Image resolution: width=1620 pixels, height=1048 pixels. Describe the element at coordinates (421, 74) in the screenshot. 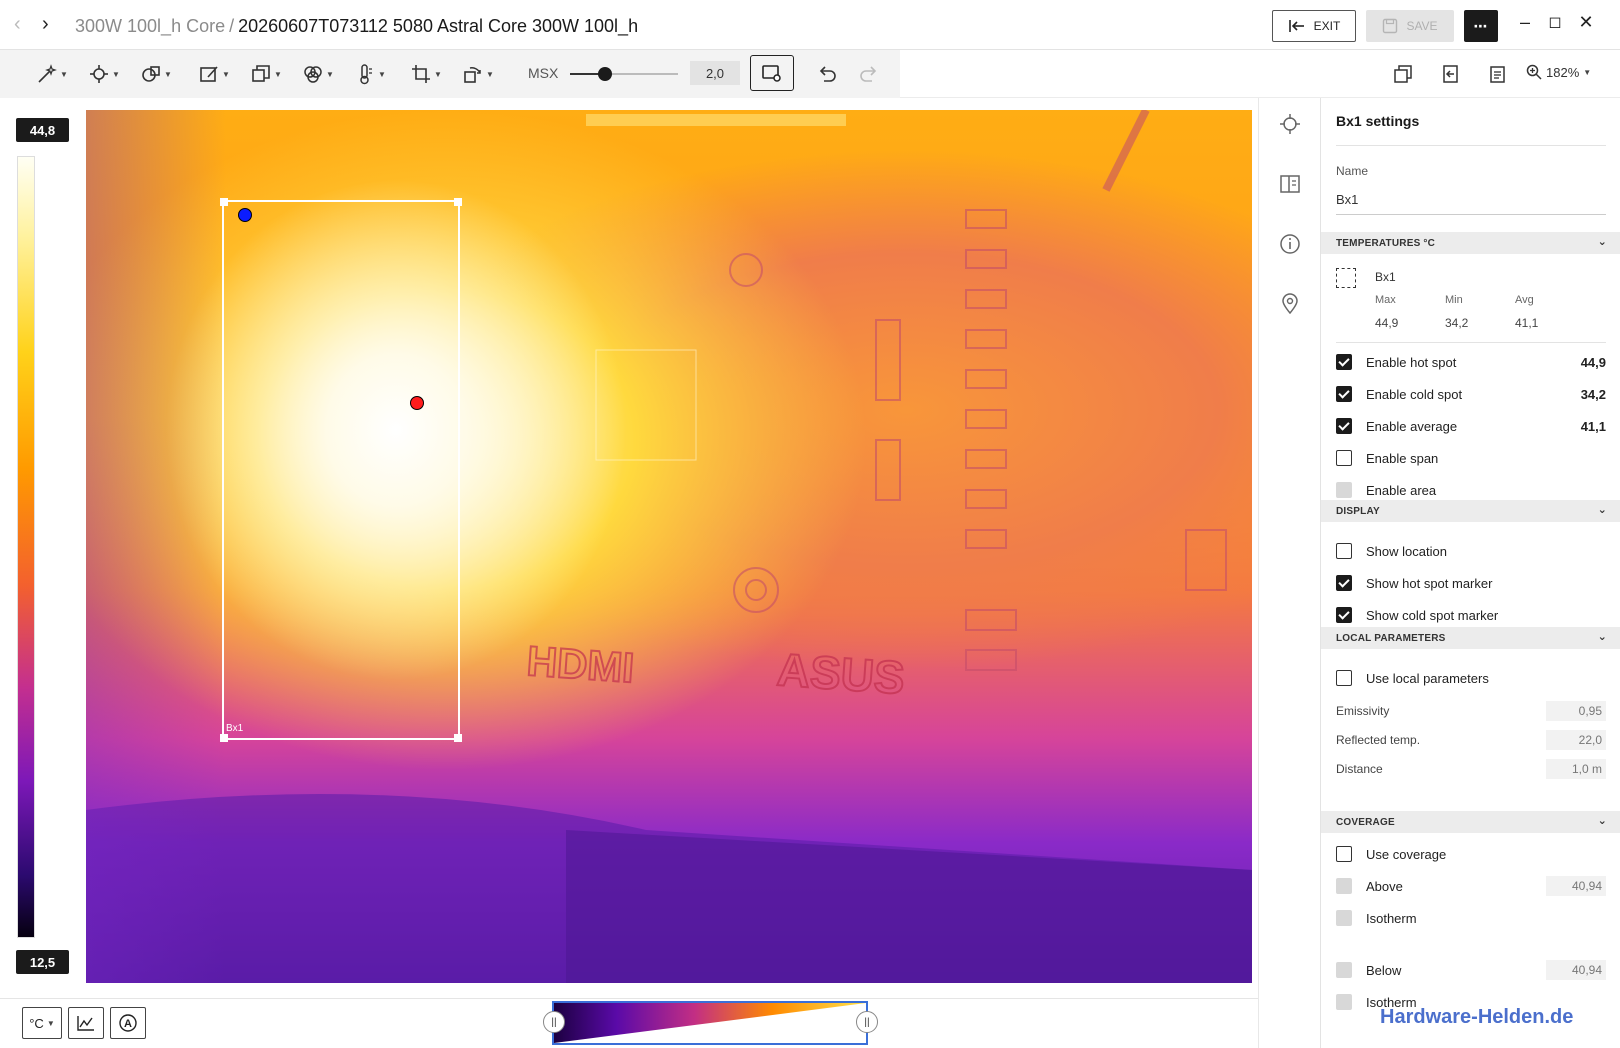

I see `crop-icon` at that location.